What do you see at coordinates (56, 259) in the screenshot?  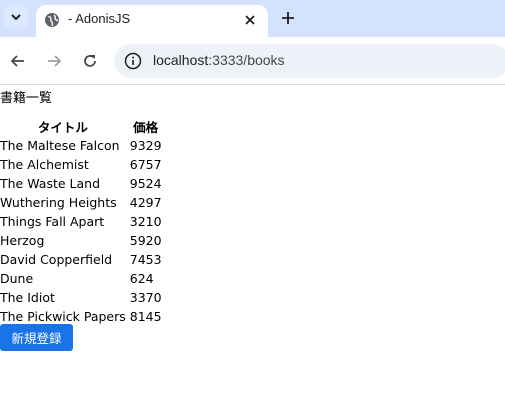 I see `book-title: David Copperfield` at bounding box center [56, 259].